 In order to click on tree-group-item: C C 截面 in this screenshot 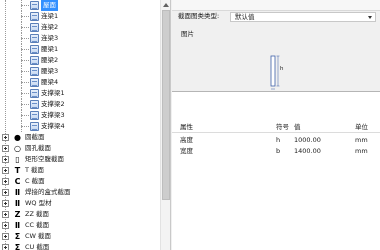, I will do `click(80, 181)`.